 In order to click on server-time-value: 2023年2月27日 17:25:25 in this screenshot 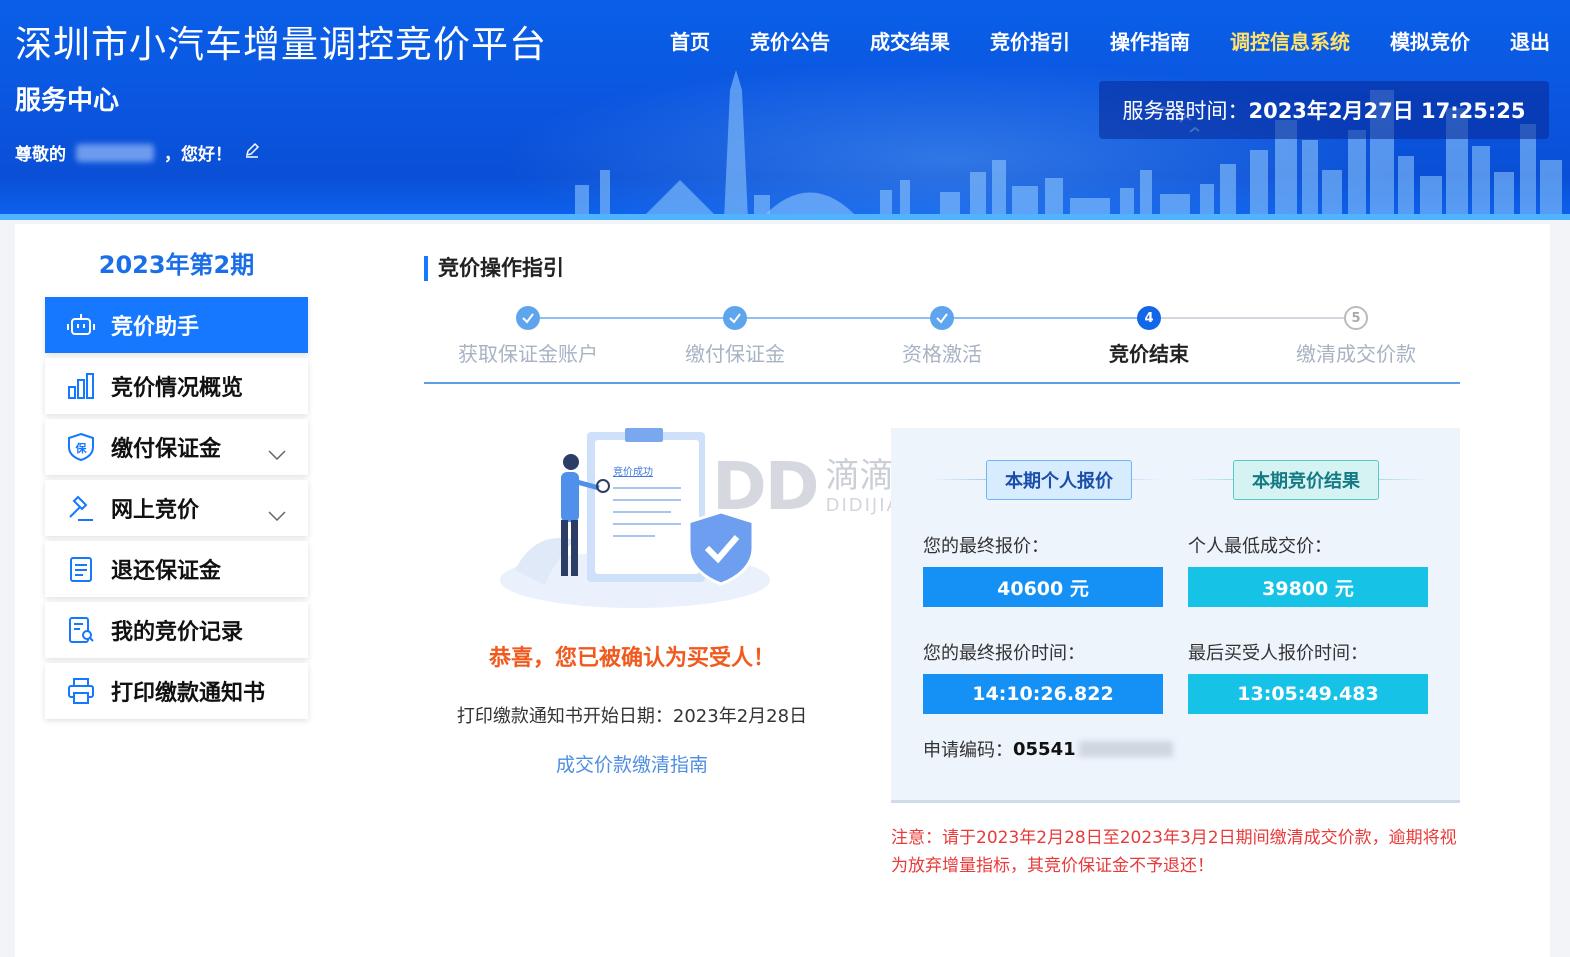, I will do `click(1387, 111)`.